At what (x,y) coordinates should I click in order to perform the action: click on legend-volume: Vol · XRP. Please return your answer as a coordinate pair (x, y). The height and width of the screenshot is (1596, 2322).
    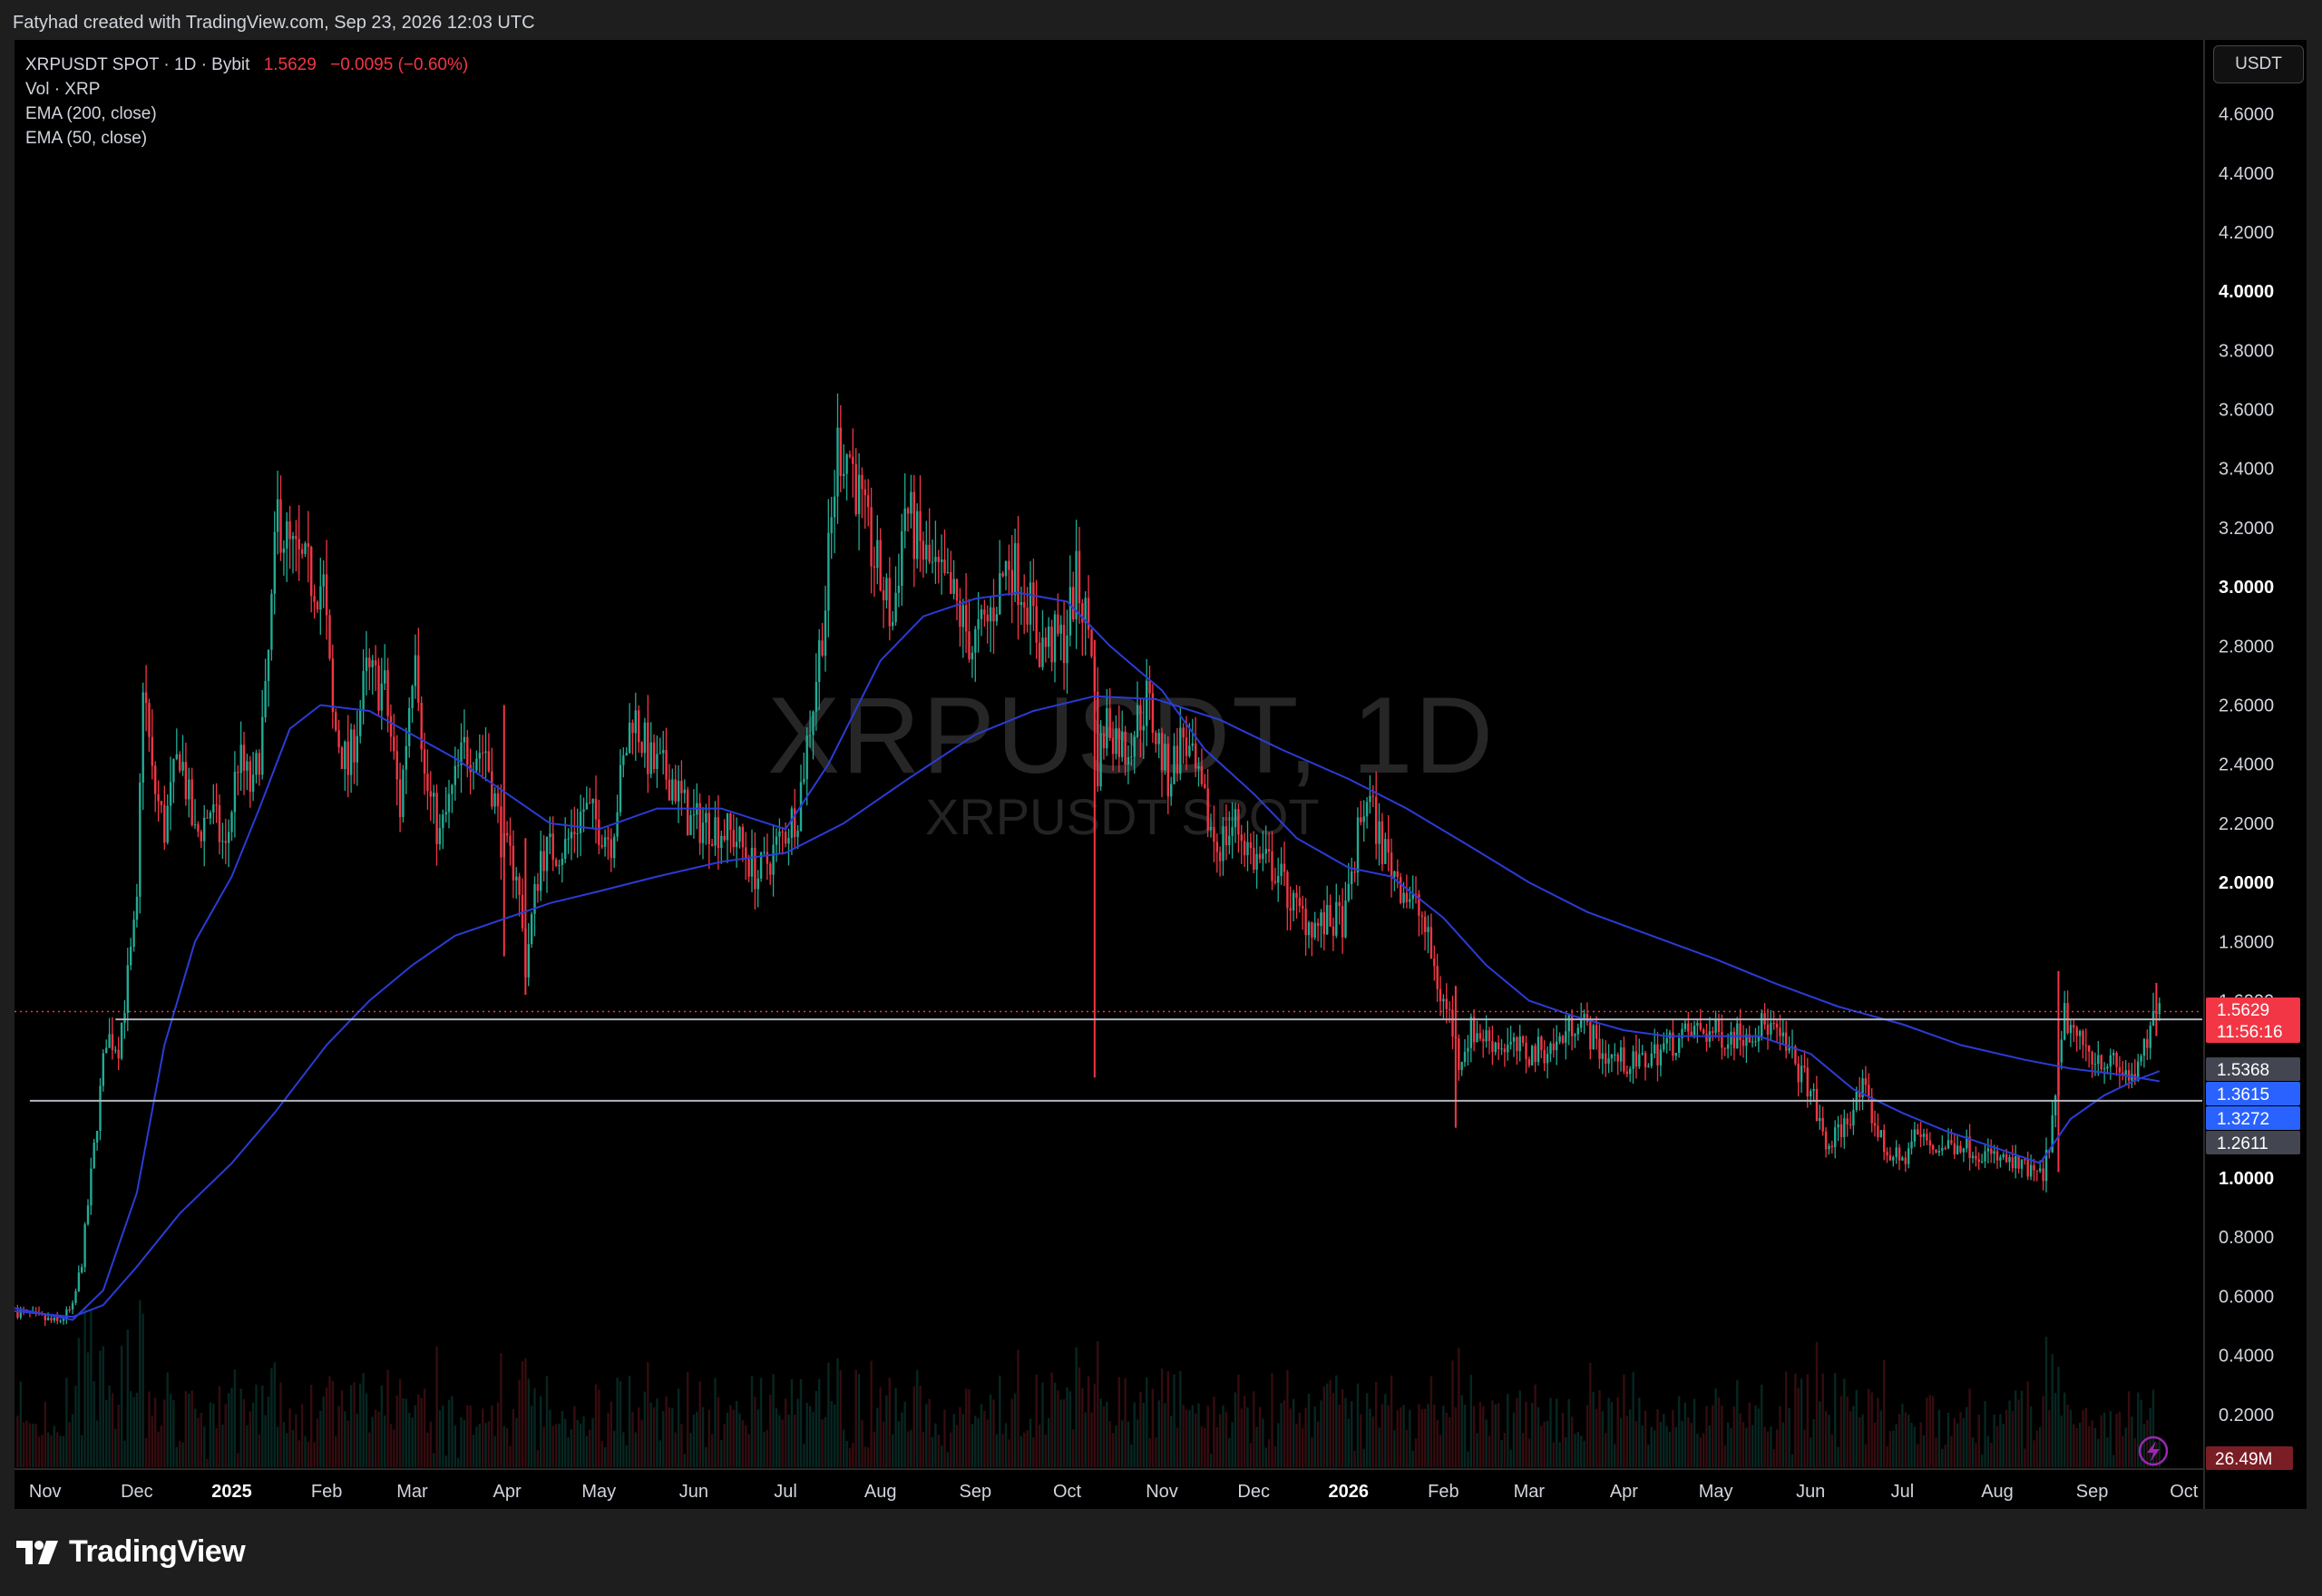
    Looking at the image, I should click on (247, 89).